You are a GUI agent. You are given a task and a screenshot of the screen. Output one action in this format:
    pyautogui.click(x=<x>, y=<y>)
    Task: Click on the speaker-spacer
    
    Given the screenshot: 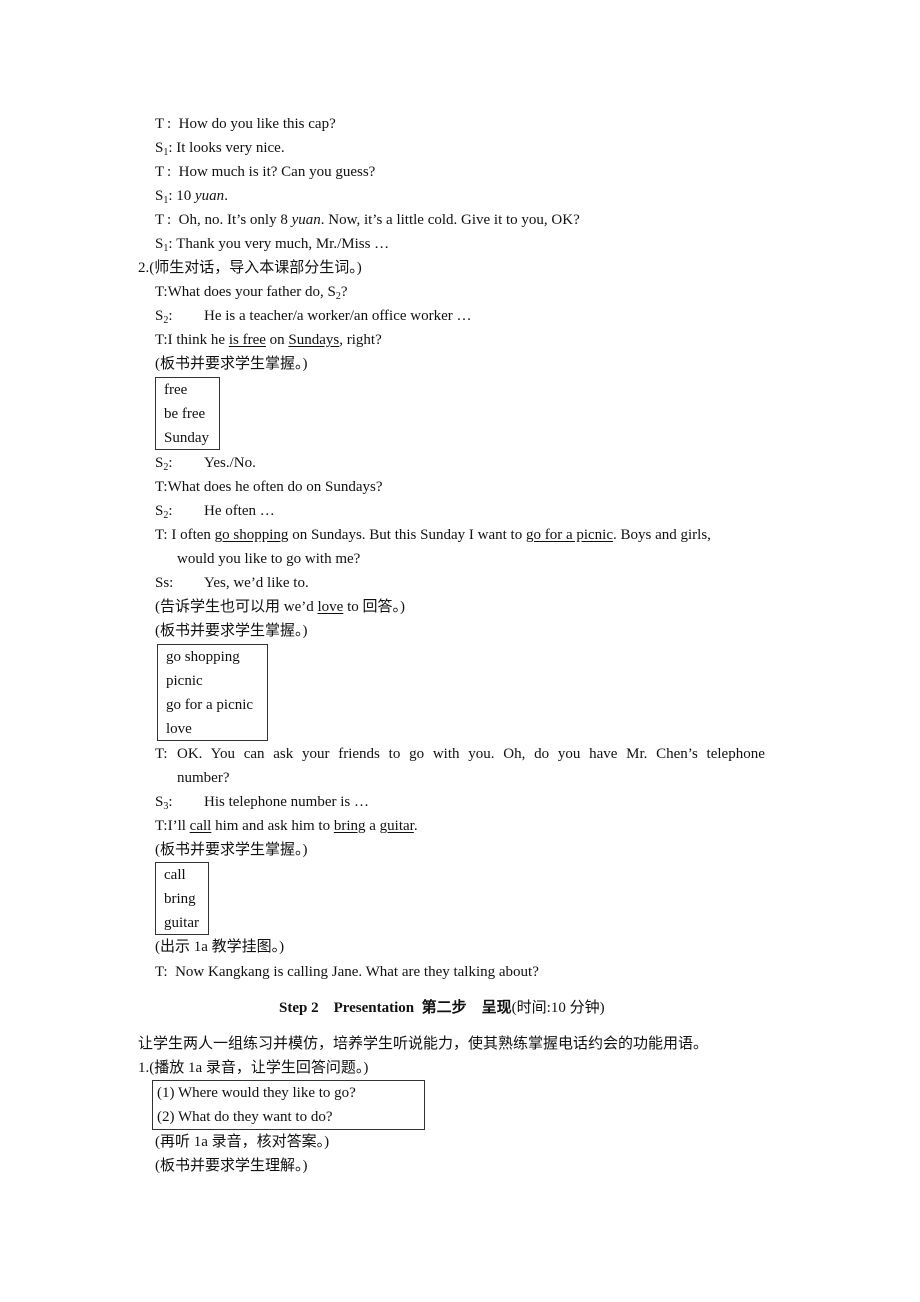 What is the action you would take?
    pyautogui.click(x=172, y=972)
    